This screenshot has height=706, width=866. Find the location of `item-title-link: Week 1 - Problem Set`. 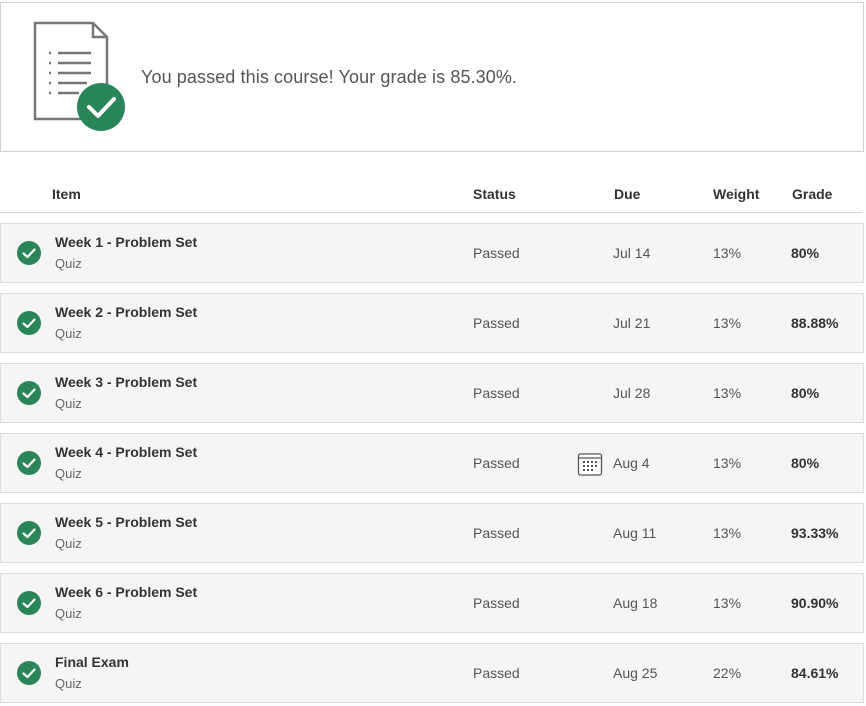

item-title-link: Week 1 - Problem Set is located at coordinates (126, 242).